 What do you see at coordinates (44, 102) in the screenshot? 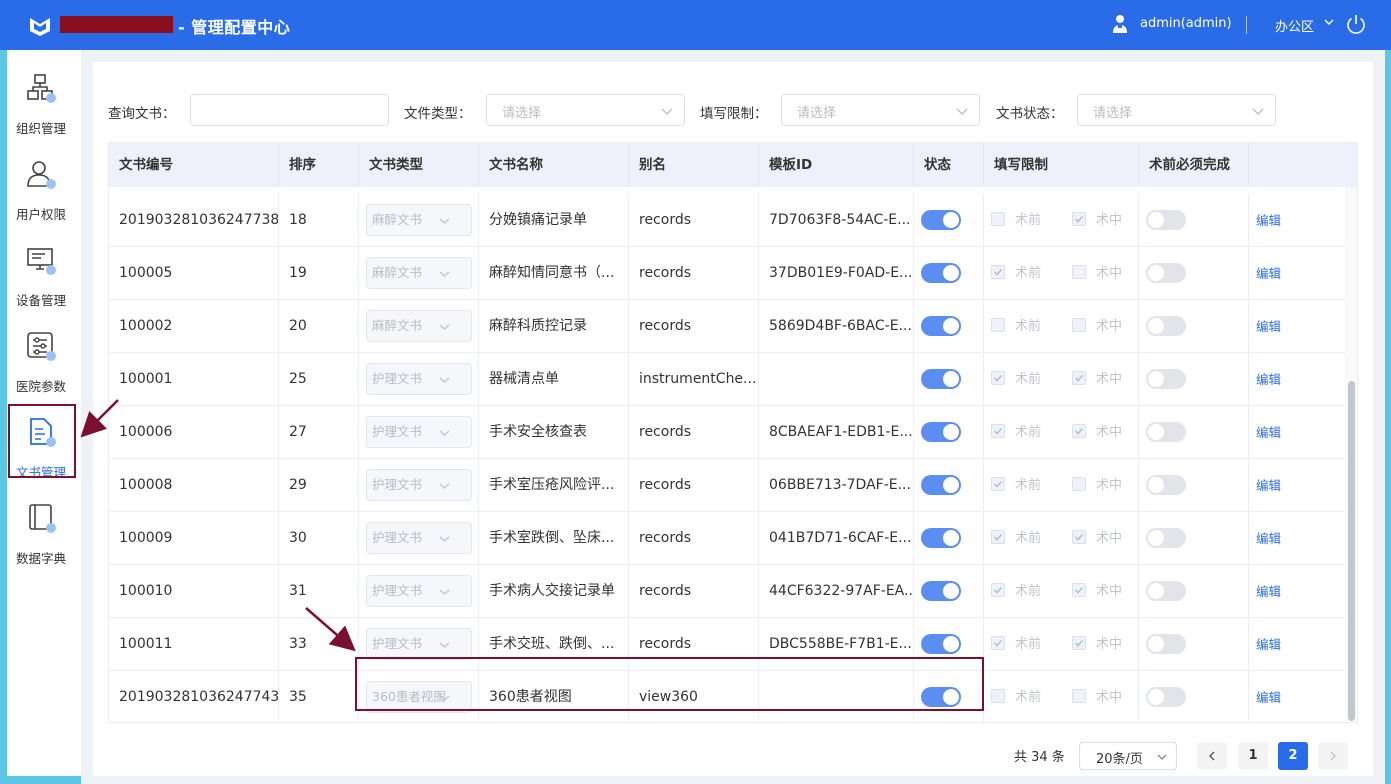
I see `sidebar-item-org: 组织管理` at bounding box center [44, 102].